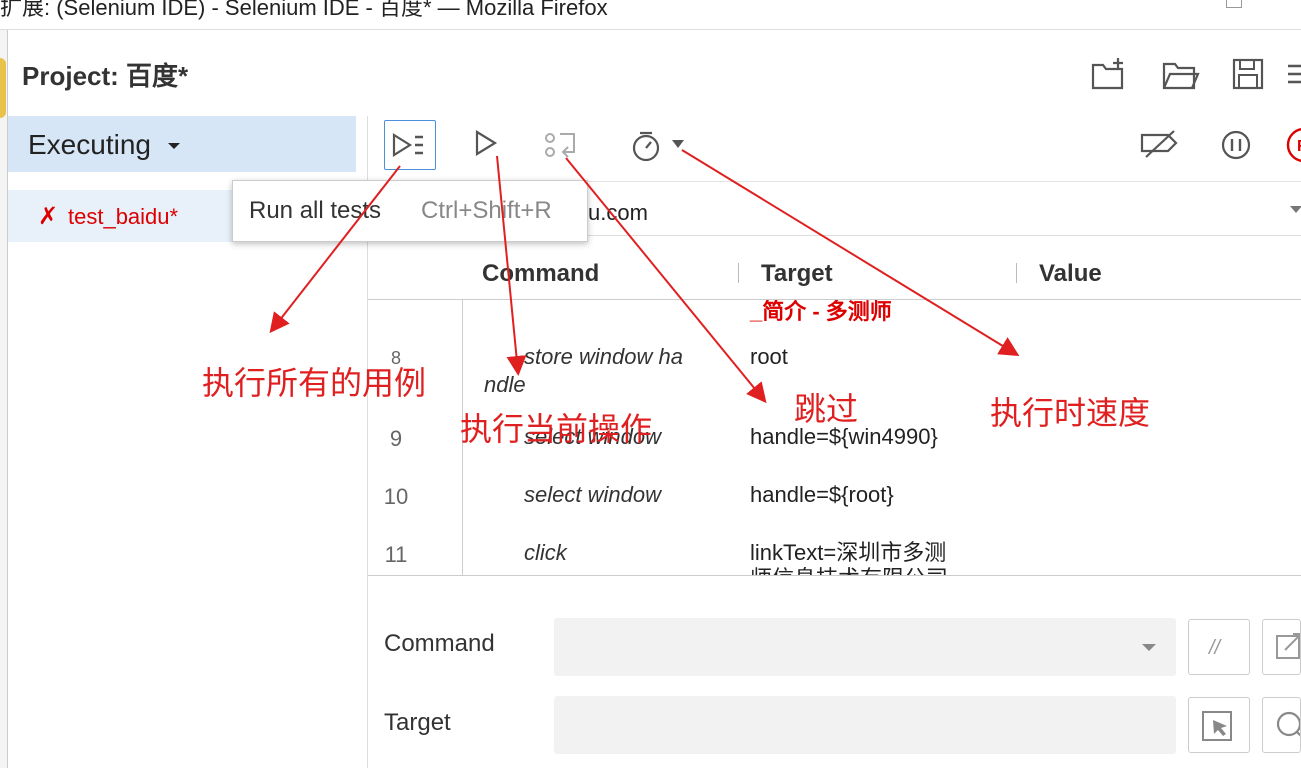 The width and height of the screenshot is (1301, 768). I want to click on test-name: test_baidu*, so click(123, 216).